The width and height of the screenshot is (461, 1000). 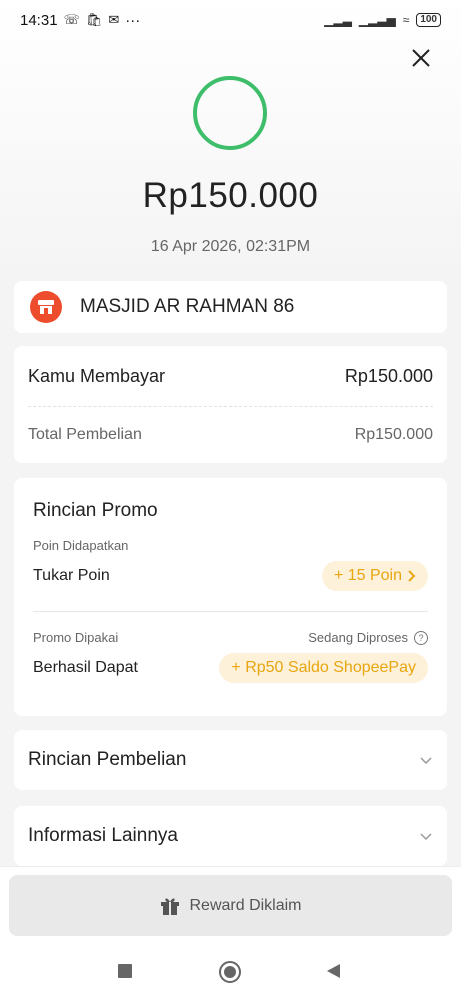 I want to click on promo-status: Sedang Diproses ?, so click(x=368, y=637).